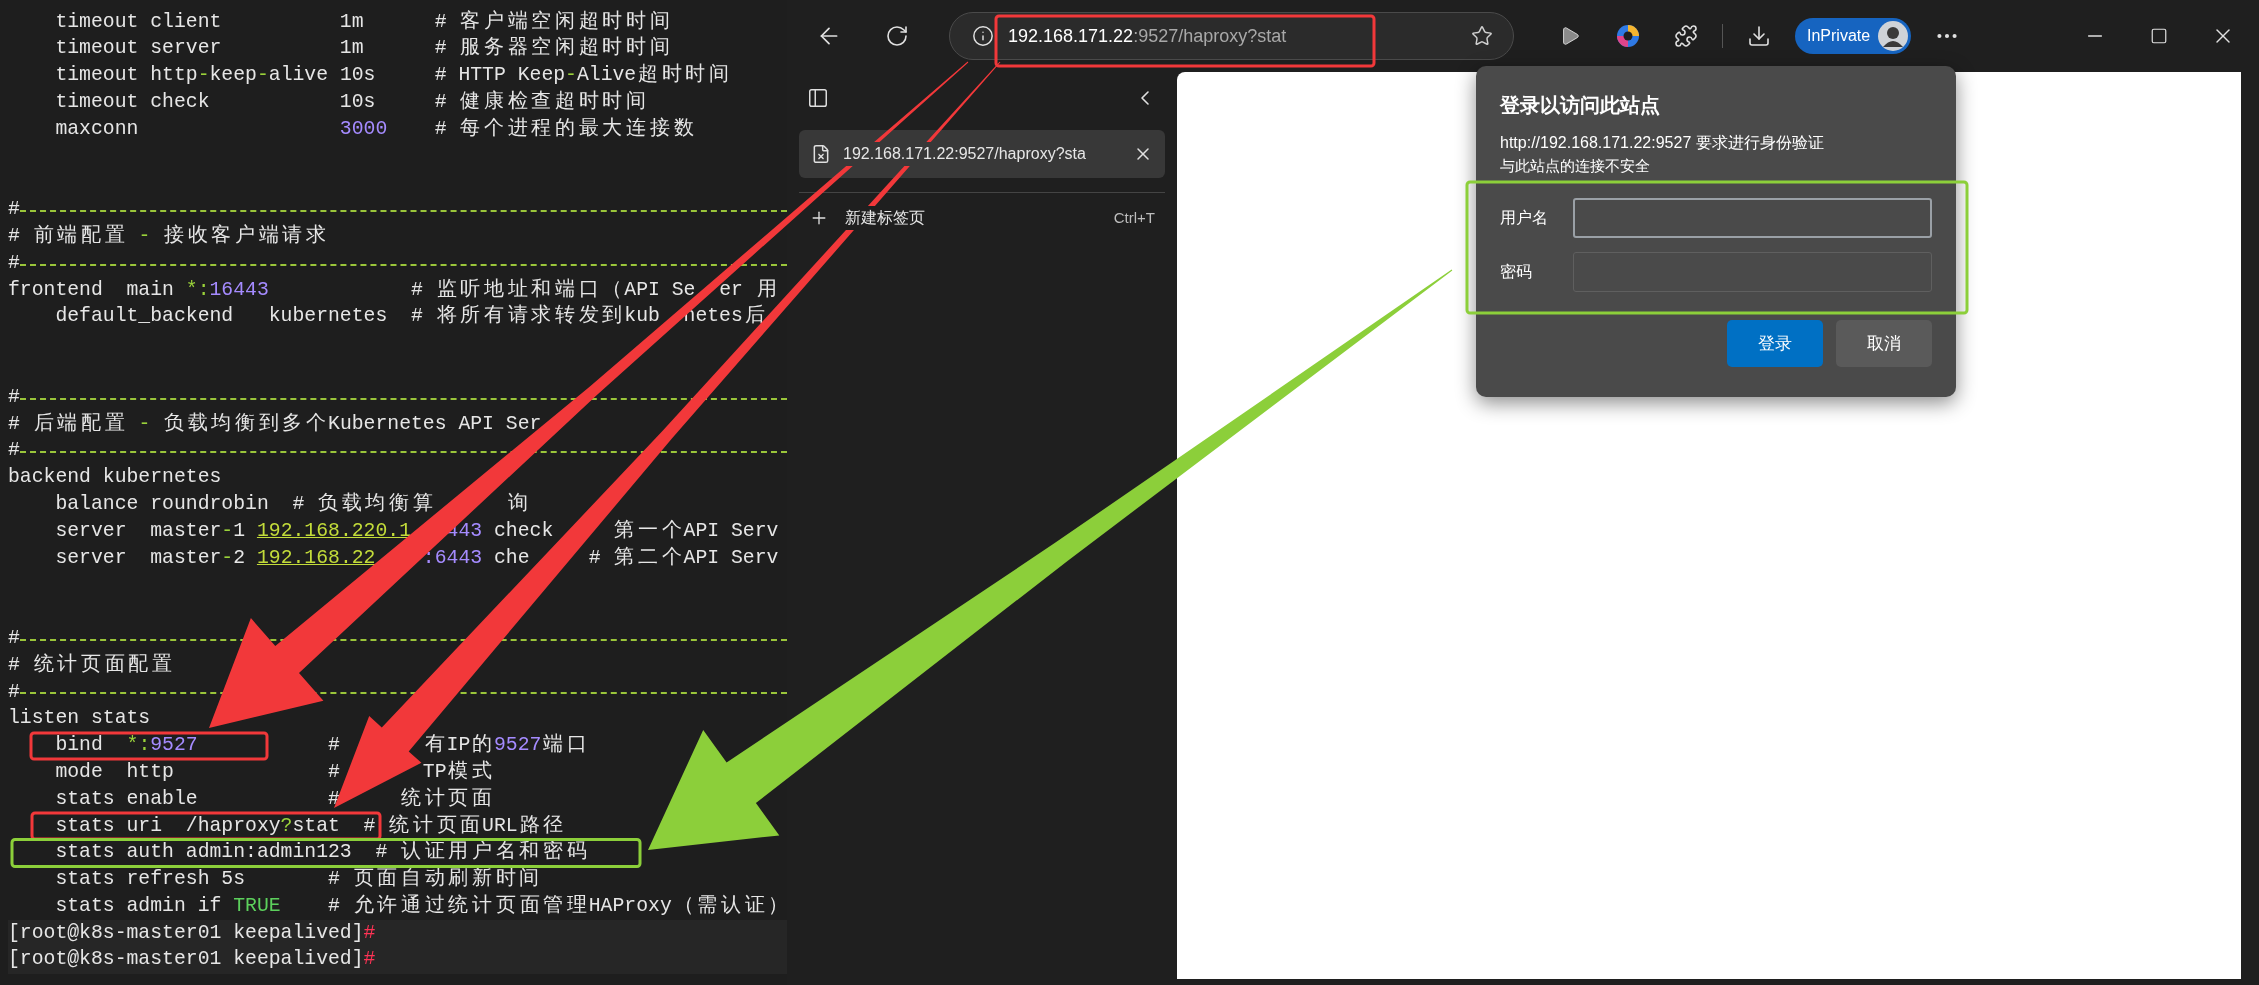 This screenshot has width=2259, height=985. Describe the element at coordinates (983, 36) in the screenshot. I see `info-icon` at that location.